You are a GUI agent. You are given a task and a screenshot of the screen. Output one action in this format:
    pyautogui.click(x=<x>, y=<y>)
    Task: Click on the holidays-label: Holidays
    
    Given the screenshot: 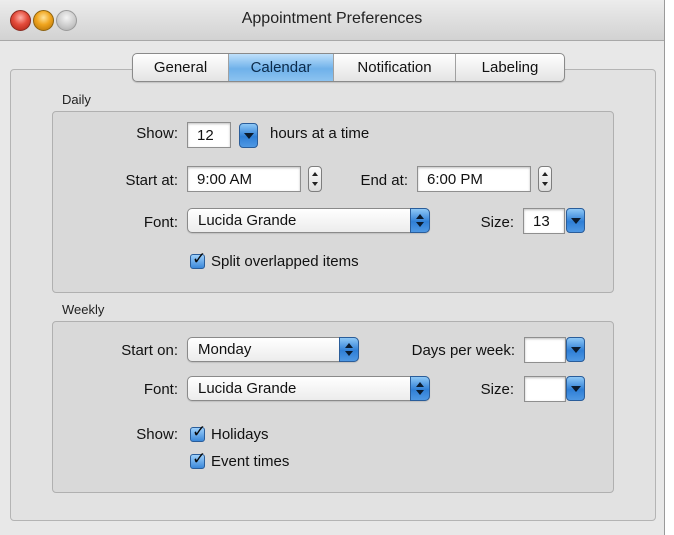 What is the action you would take?
    pyautogui.click(x=240, y=434)
    